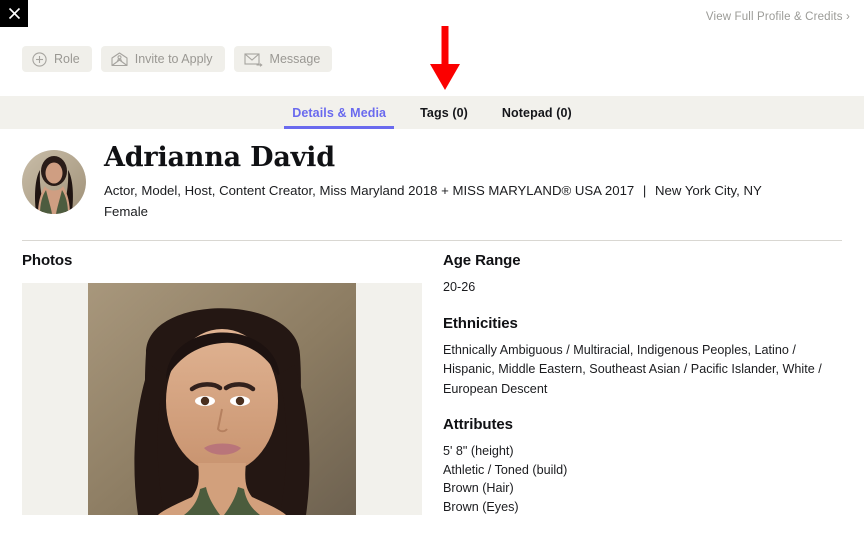  Describe the element at coordinates (481, 506) in the screenshot. I see `attribute-item: Brown (Eyes)` at that location.